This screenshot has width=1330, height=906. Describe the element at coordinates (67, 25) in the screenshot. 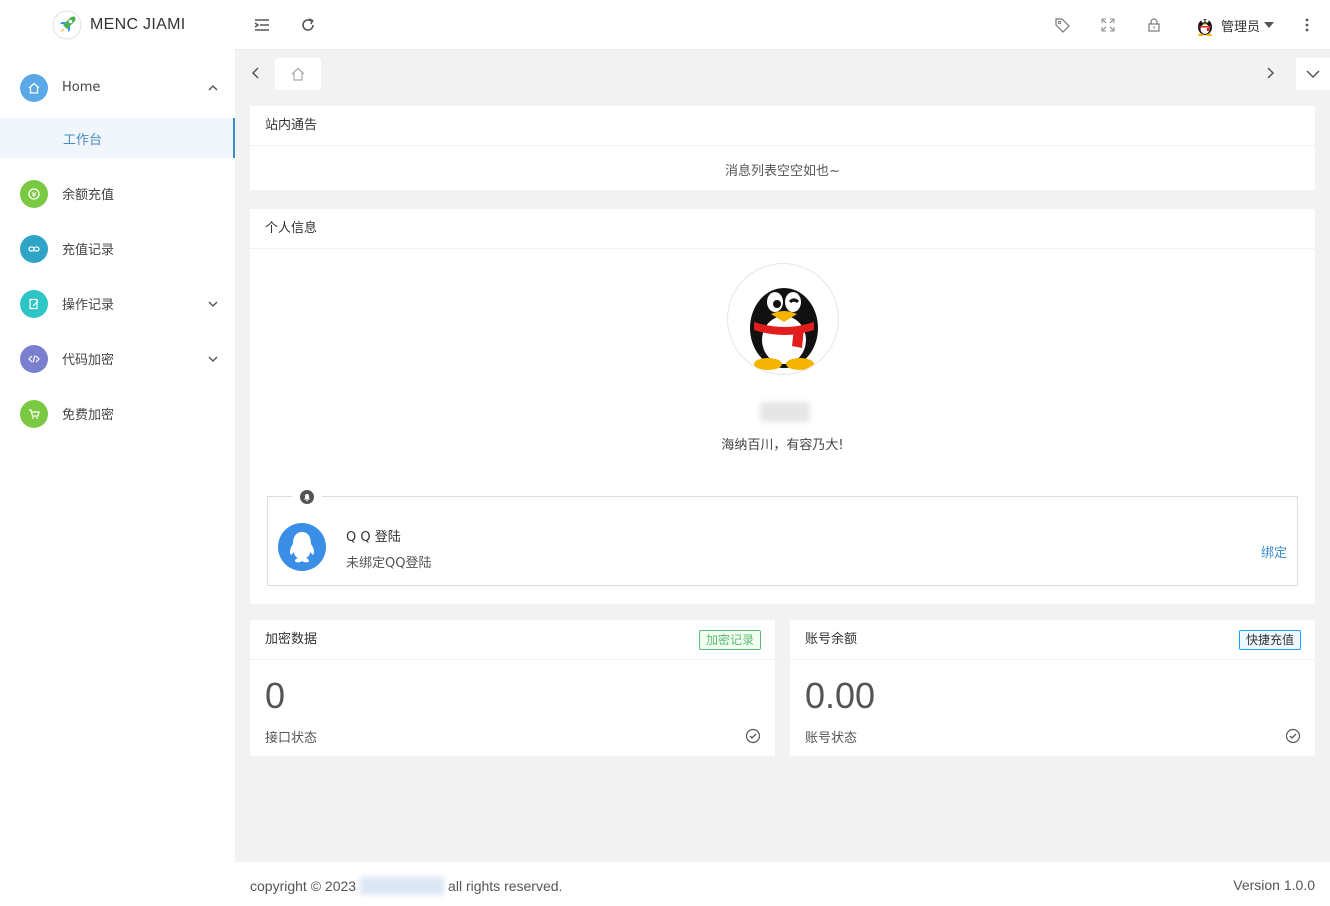

I see `rocket-logo-icon` at that location.